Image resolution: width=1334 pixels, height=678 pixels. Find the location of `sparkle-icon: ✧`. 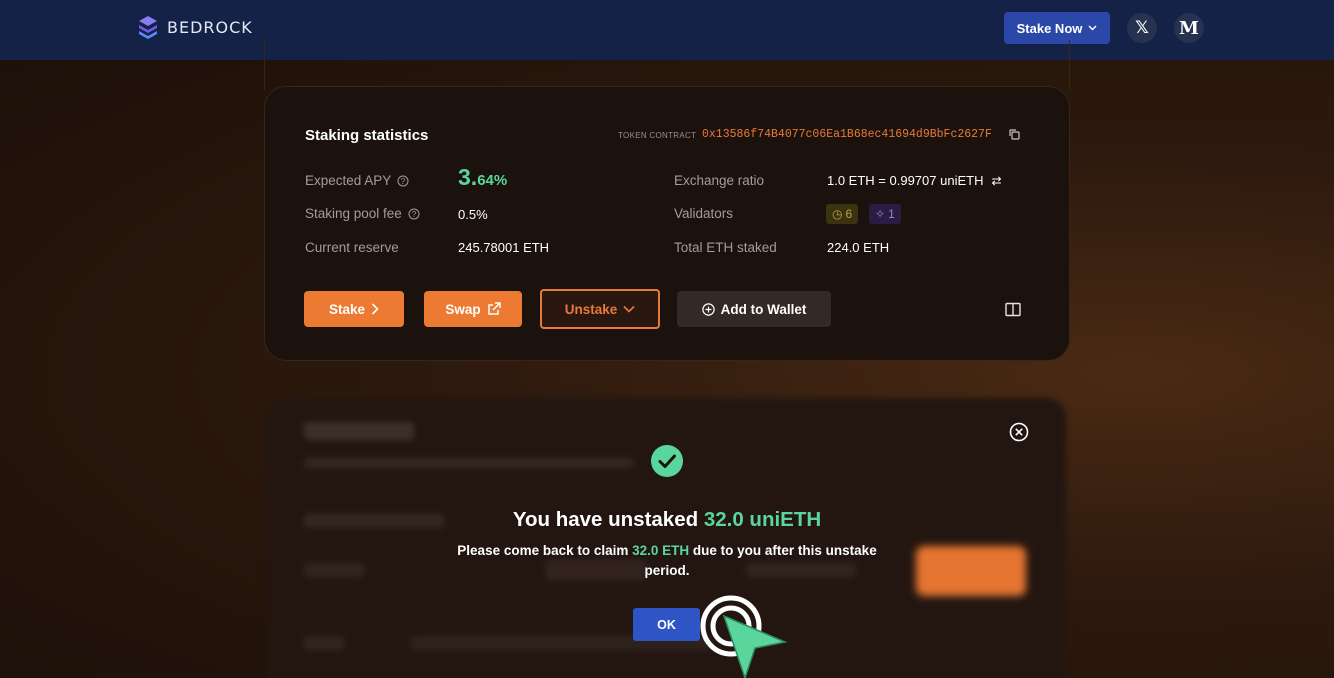

sparkle-icon: ✧ is located at coordinates (880, 214).